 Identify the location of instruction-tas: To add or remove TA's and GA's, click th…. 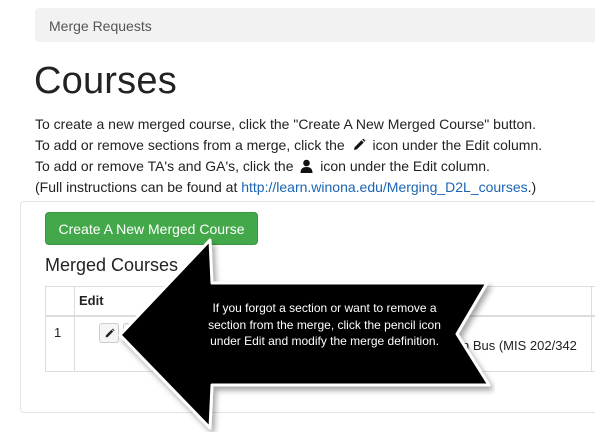
(262, 166).